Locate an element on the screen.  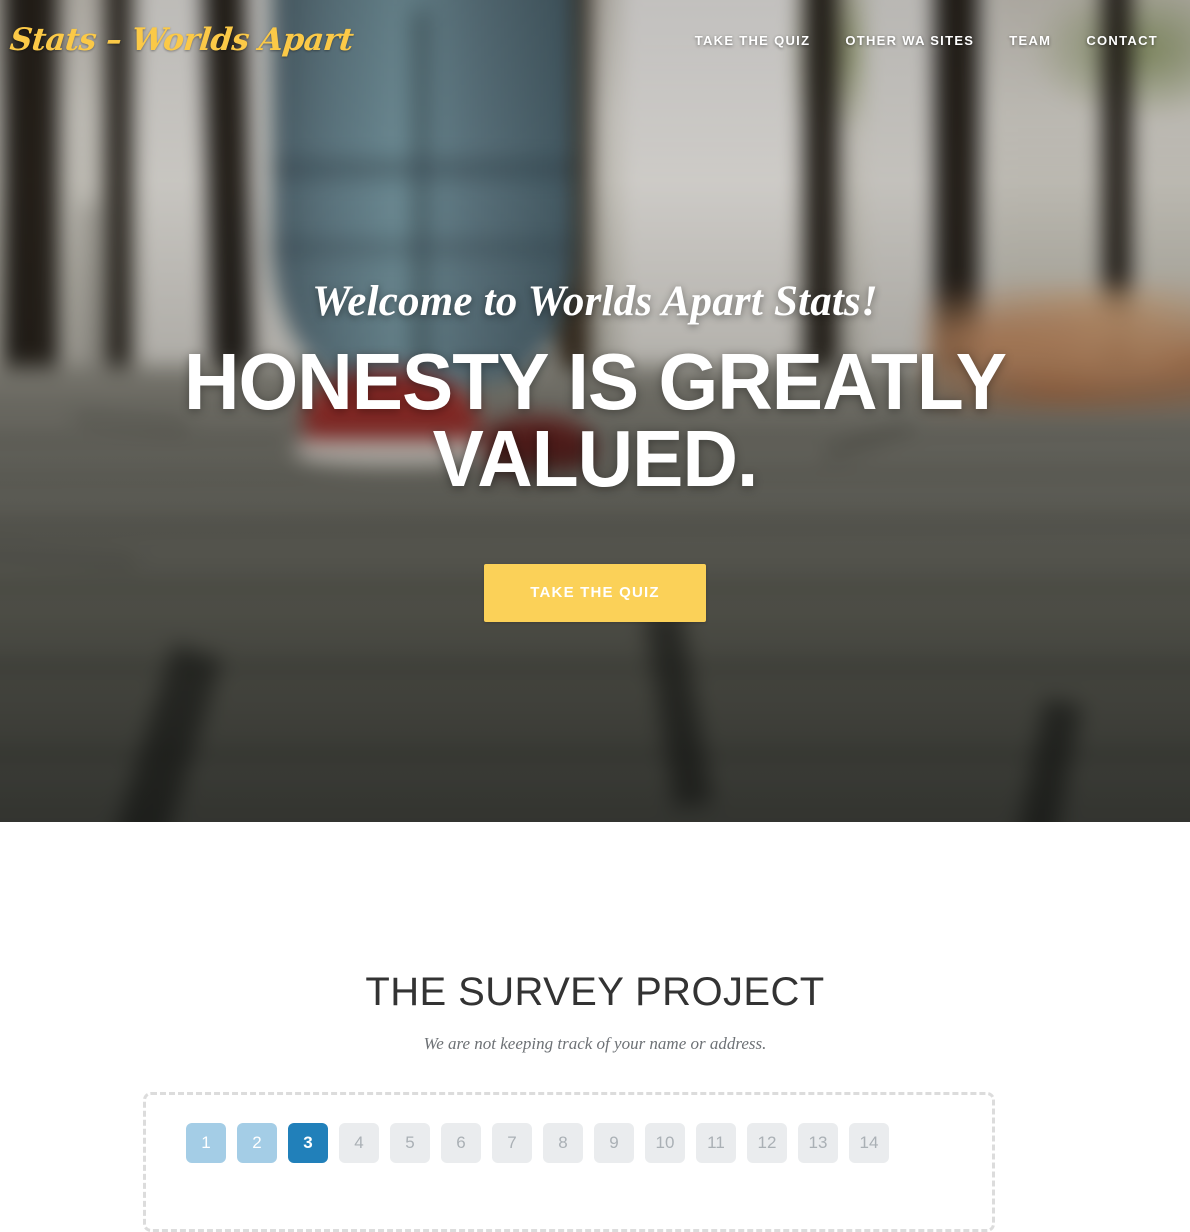
survey-step-4: 4 is located at coordinates (359, 1143).